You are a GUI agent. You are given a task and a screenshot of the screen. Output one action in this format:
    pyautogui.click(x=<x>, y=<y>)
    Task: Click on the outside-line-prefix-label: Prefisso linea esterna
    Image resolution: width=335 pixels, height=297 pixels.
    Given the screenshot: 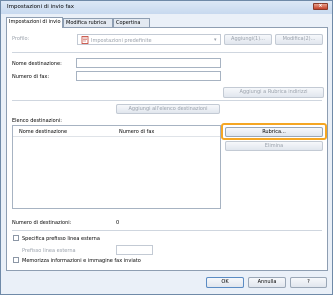 What is the action you would take?
    pyautogui.click(x=49, y=251)
    